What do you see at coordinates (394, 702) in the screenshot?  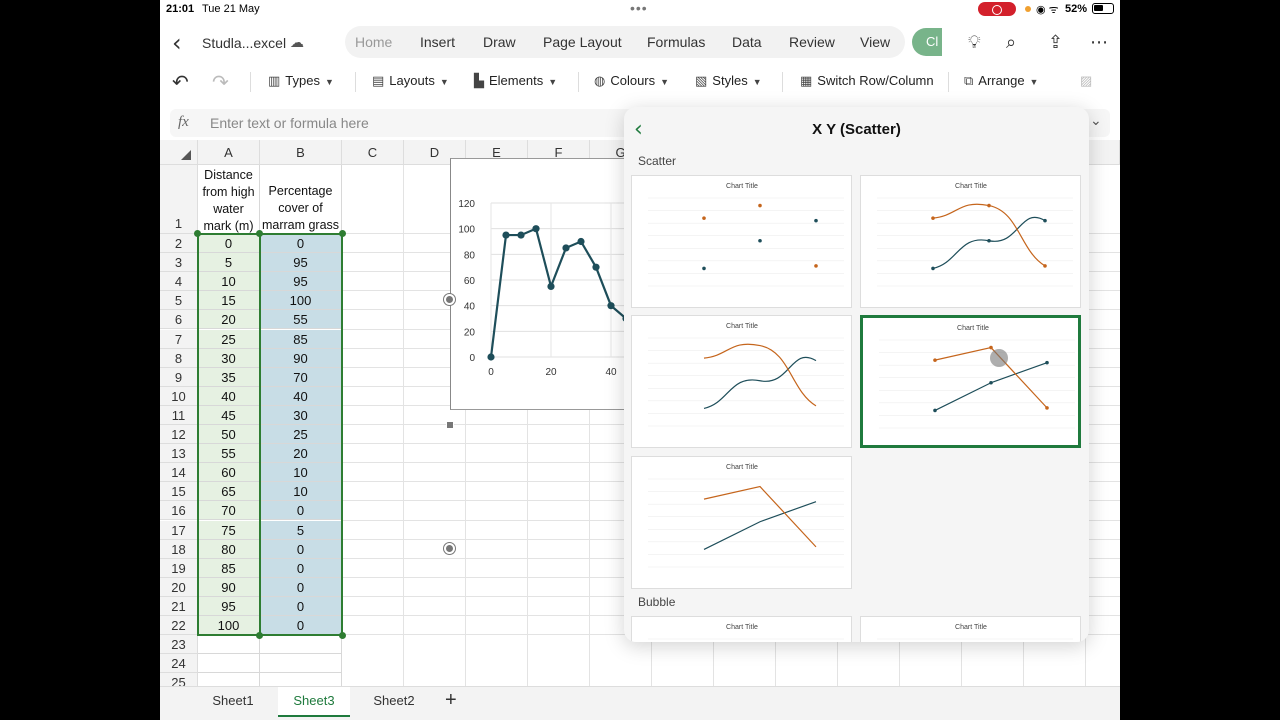 I see `sheet-tab: Sheet2` at bounding box center [394, 702].